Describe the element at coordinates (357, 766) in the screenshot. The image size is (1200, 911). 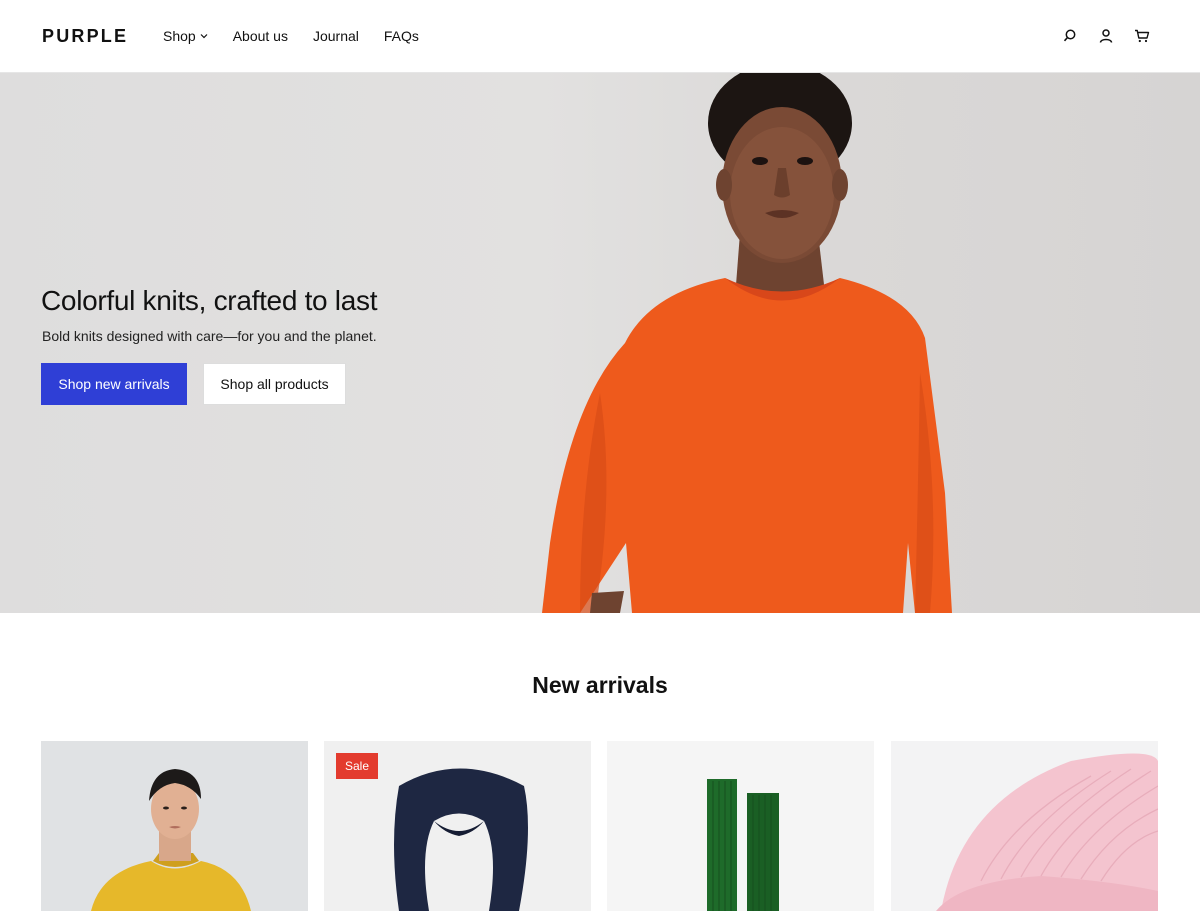
I see `sale-badge: Sale` at that location.